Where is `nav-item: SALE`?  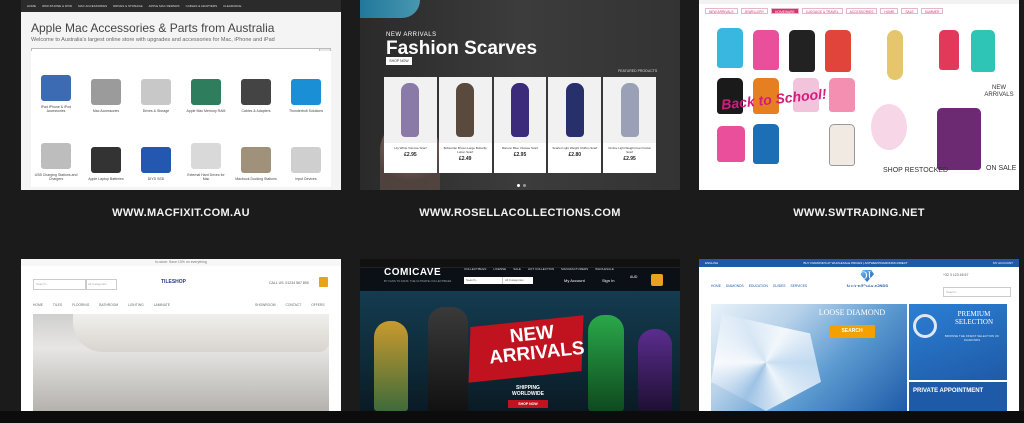 nav-item: SALE is located at coordinates (909, 11).